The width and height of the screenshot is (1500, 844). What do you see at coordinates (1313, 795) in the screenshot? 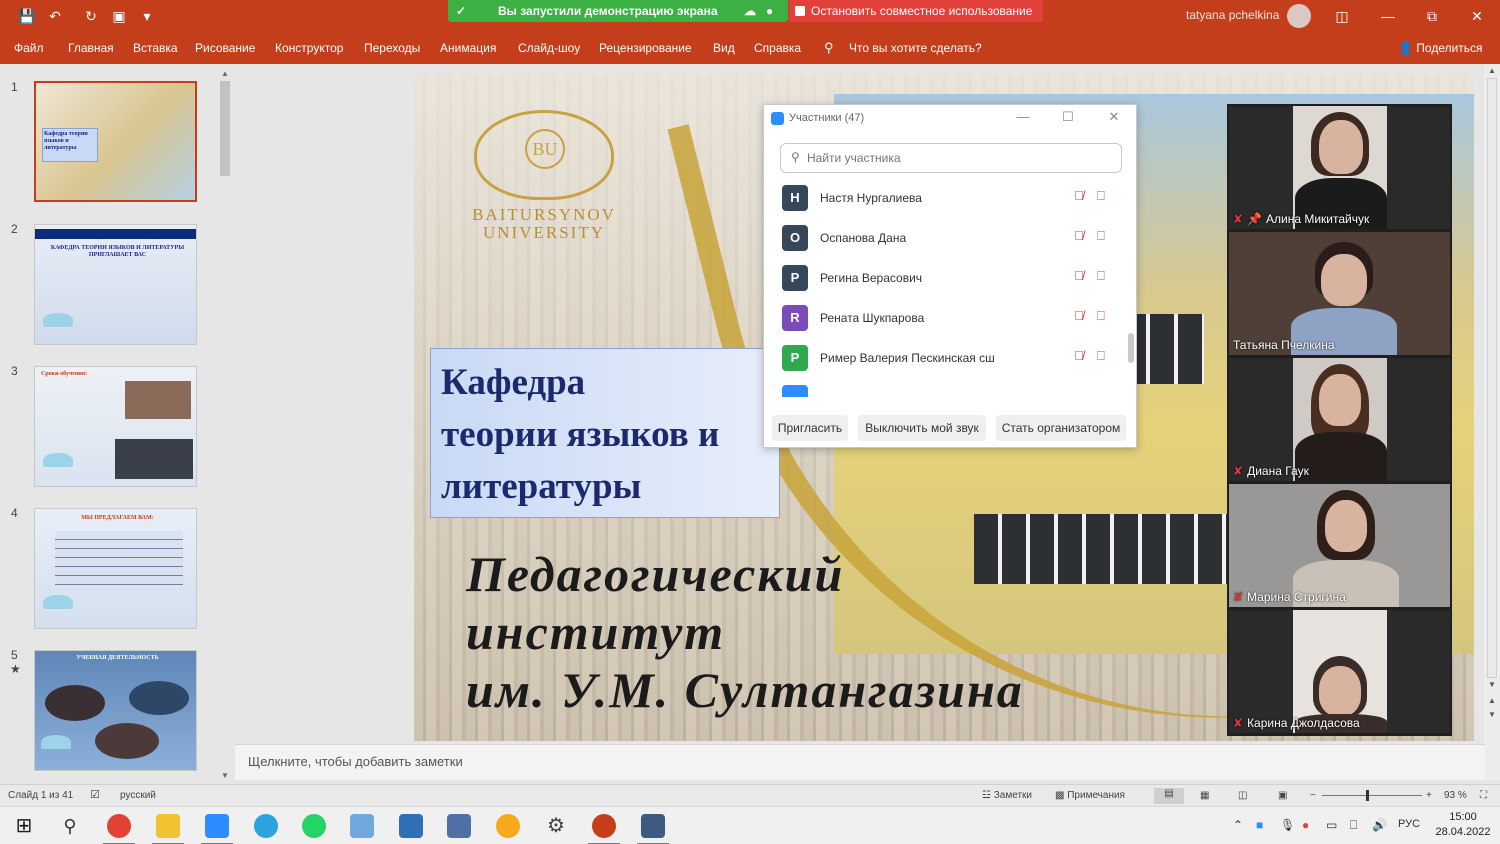
I see `zoom-out-button: −` at bounding box center [1313, 795].